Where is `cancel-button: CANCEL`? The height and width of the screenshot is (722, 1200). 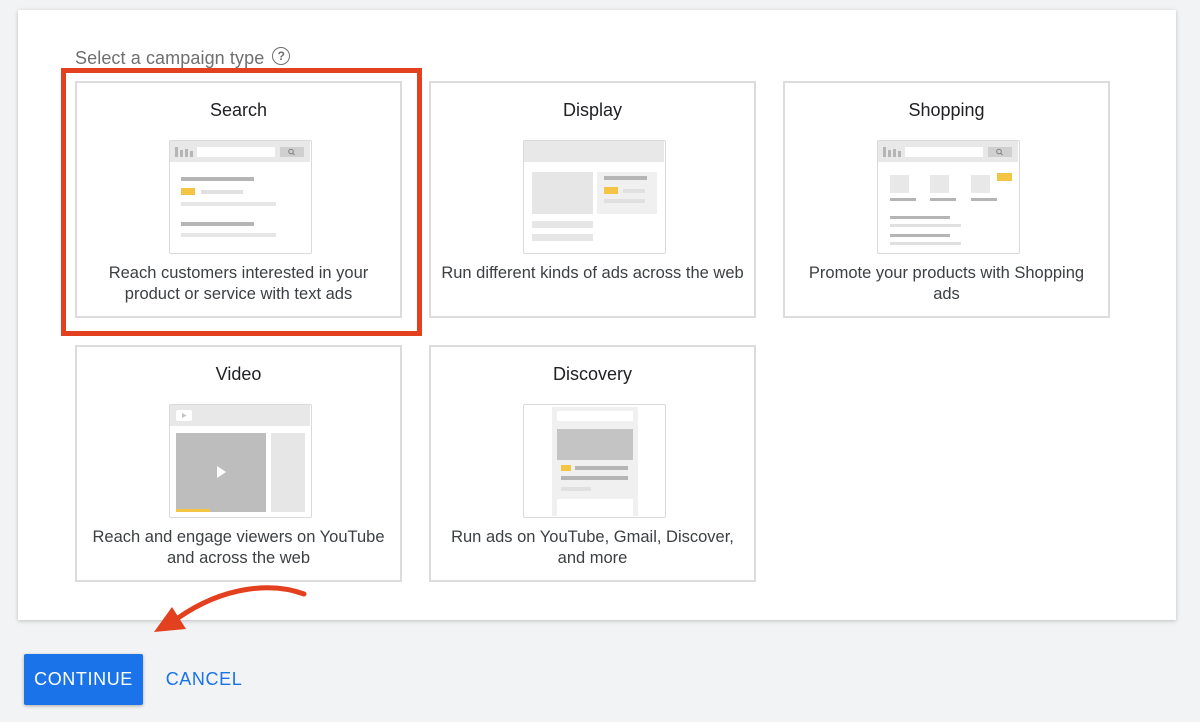 cancel-button: CANCEL is located at coordinates (204, 679).